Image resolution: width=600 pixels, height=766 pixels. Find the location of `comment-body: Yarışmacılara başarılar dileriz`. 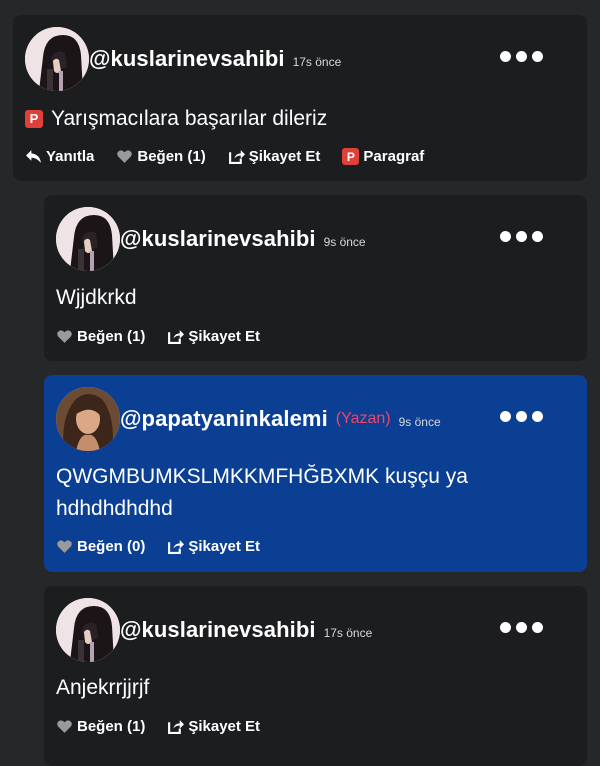

comment-body: Yarışmacılara başarılar dileriz is located at coordinates (189, 118).